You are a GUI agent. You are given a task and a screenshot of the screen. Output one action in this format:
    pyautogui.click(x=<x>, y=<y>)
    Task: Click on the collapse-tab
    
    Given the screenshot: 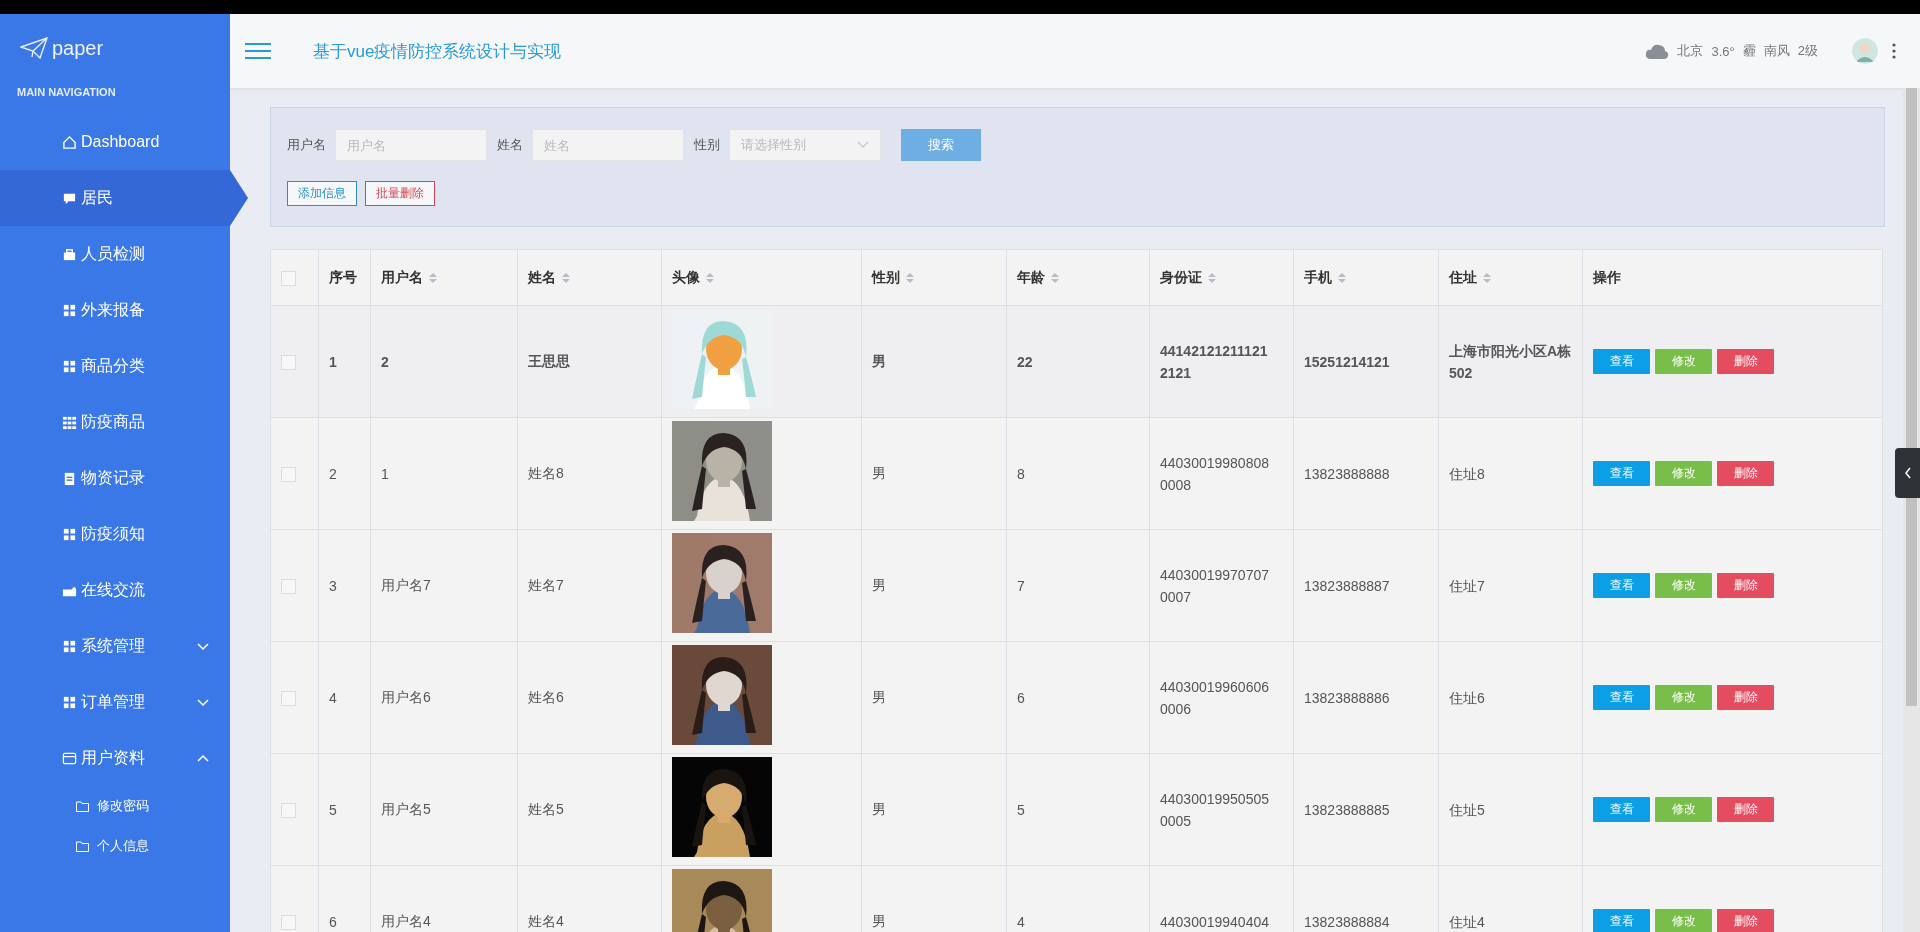 What is the action you would take?
    pyautogui.click(x=1907, y=473)
    